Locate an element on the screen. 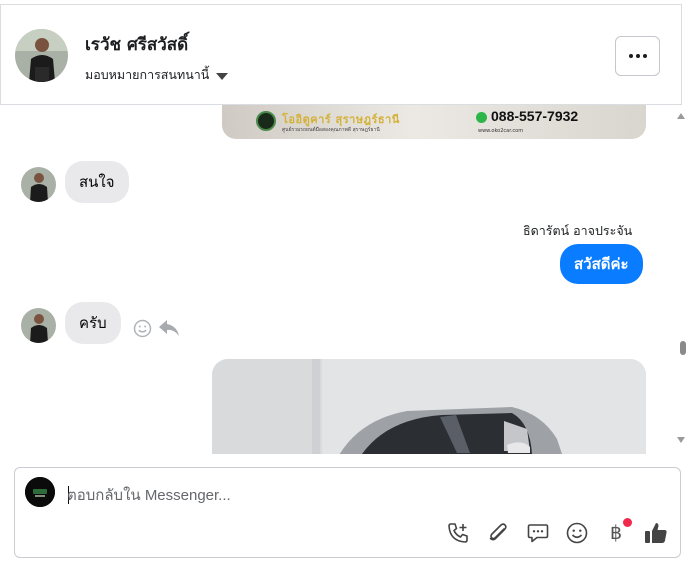 The image size is (686, 569). paperclip-icon is located at coordinates (498, 533).